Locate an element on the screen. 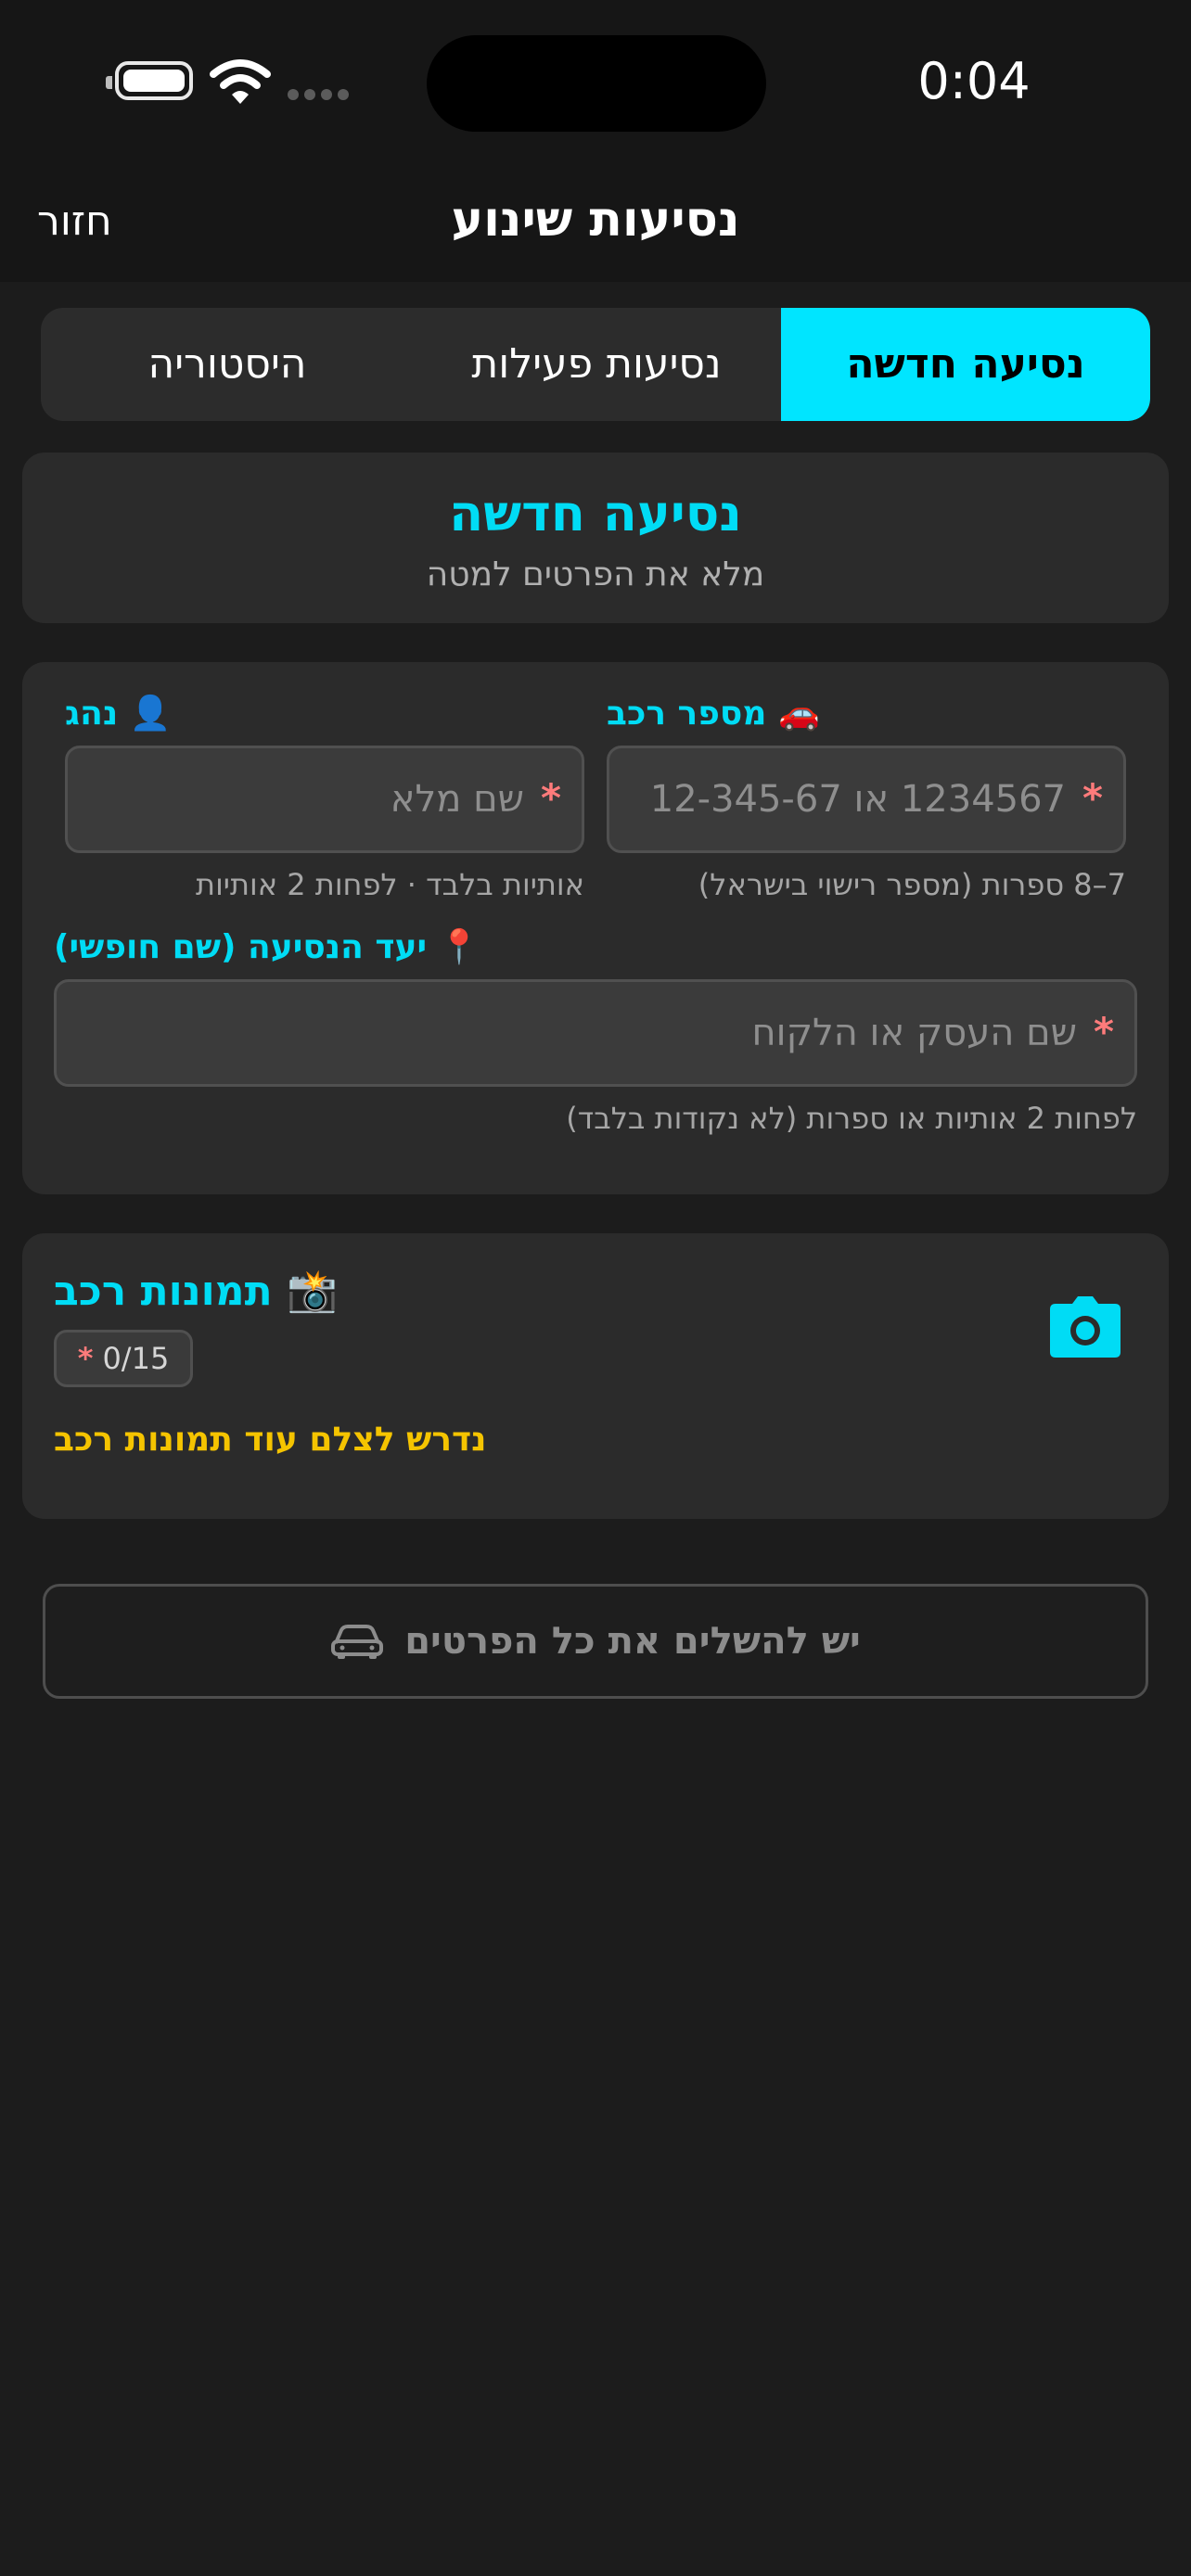  vehicle-number-hint: 7–8 ספרות (מספר רישוי בישראל) is located at coordinates (912, 884).